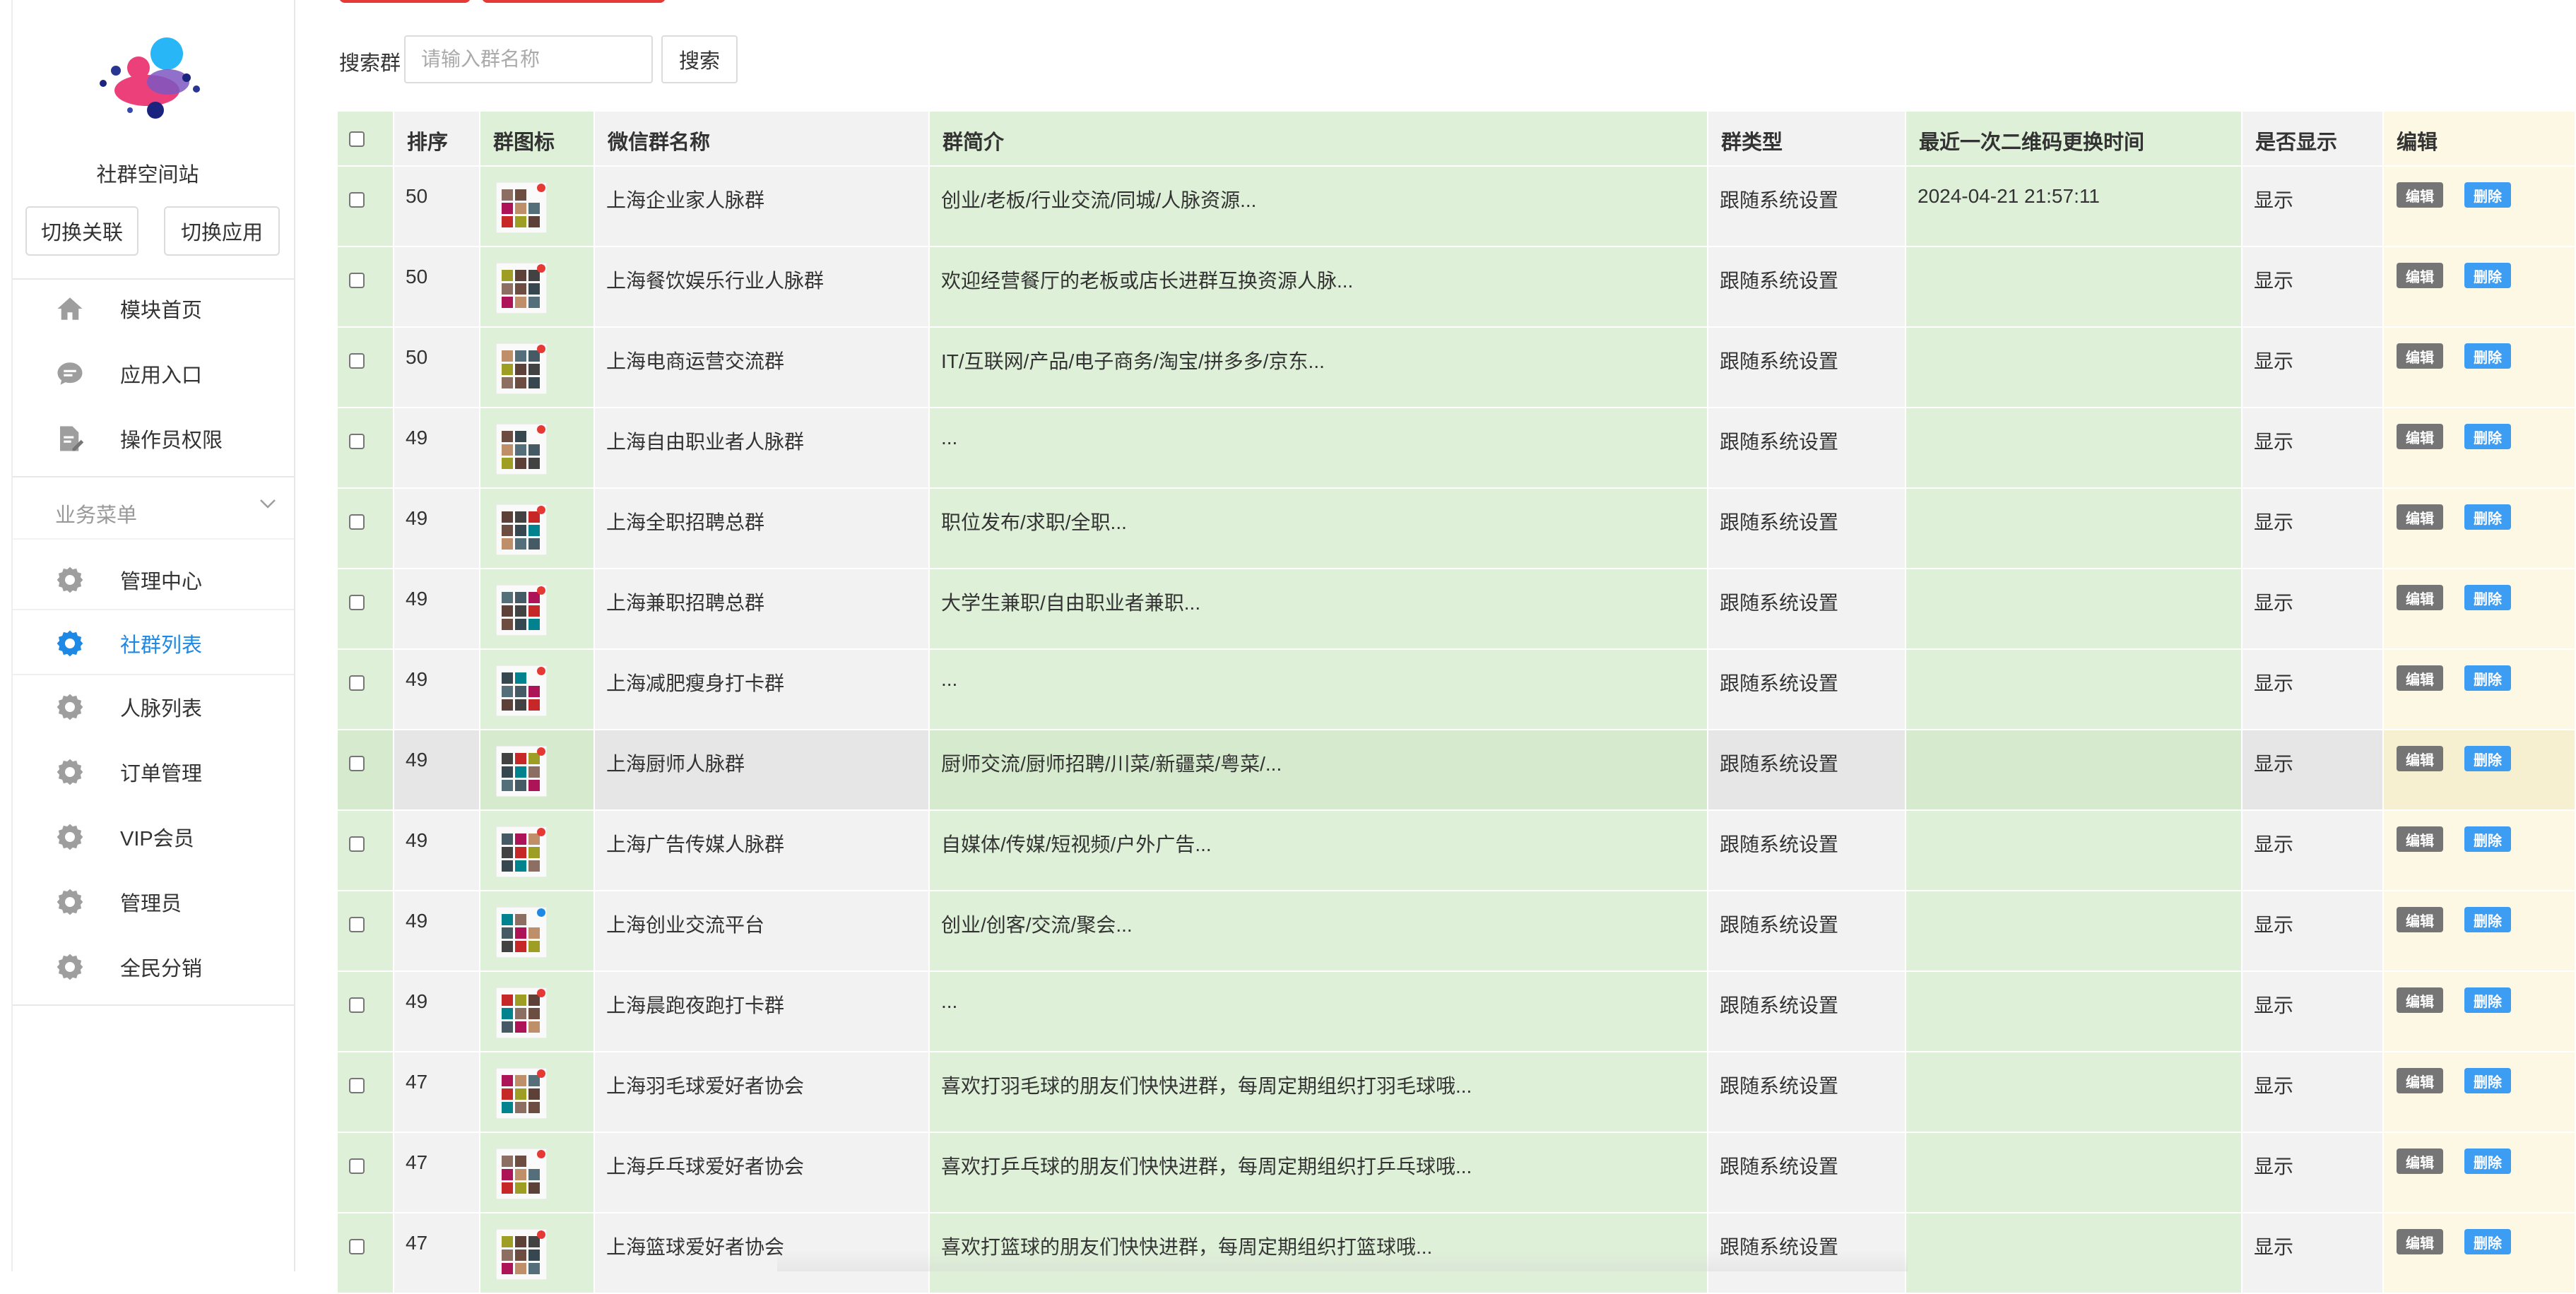 The height and width of the screenshot is (1294, 2576). I want to click on search-button: 搜索, so click(699, 59).